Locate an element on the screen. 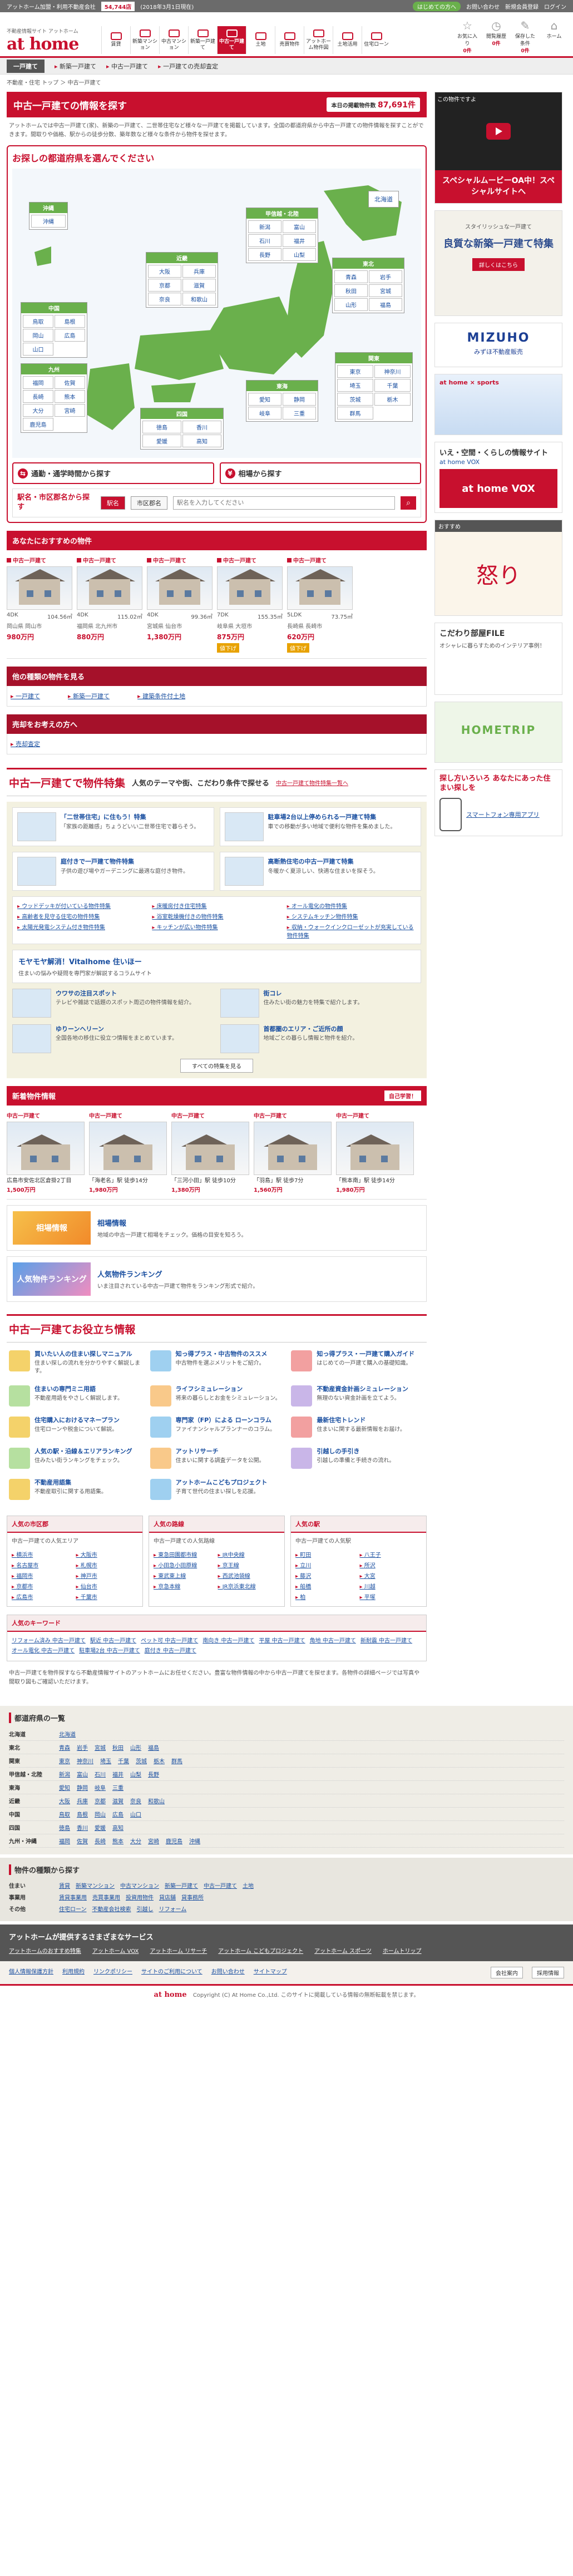 This screenshot has width=573, height=2576. info-item-3: 住まいの専門ミニ用語 不動産用語をやさしく解説します。 is located at coordinates (75, 1396).